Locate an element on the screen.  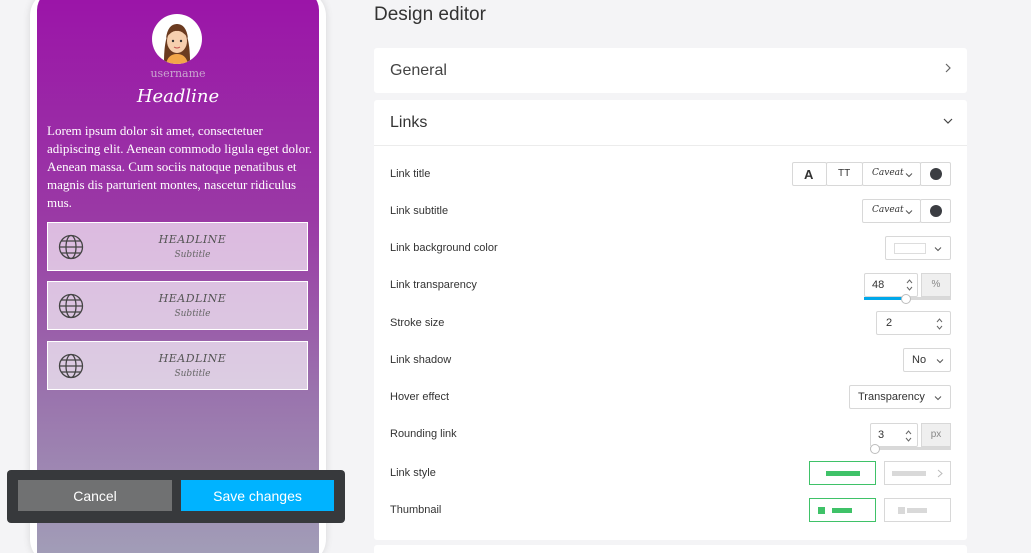
preview-username: username is located at coordinates (178, 73).